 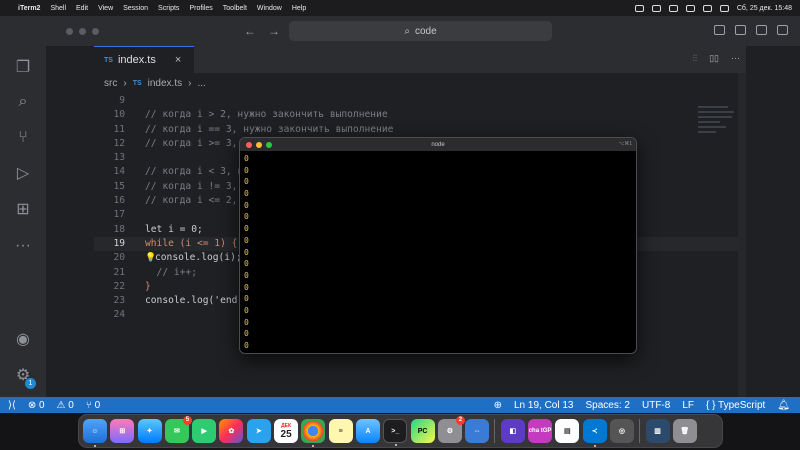 What do you see at coordinates (178, 429) in the screenshot?
I see `messages-icon: ✉ 5` at bounding box center [178, 429].